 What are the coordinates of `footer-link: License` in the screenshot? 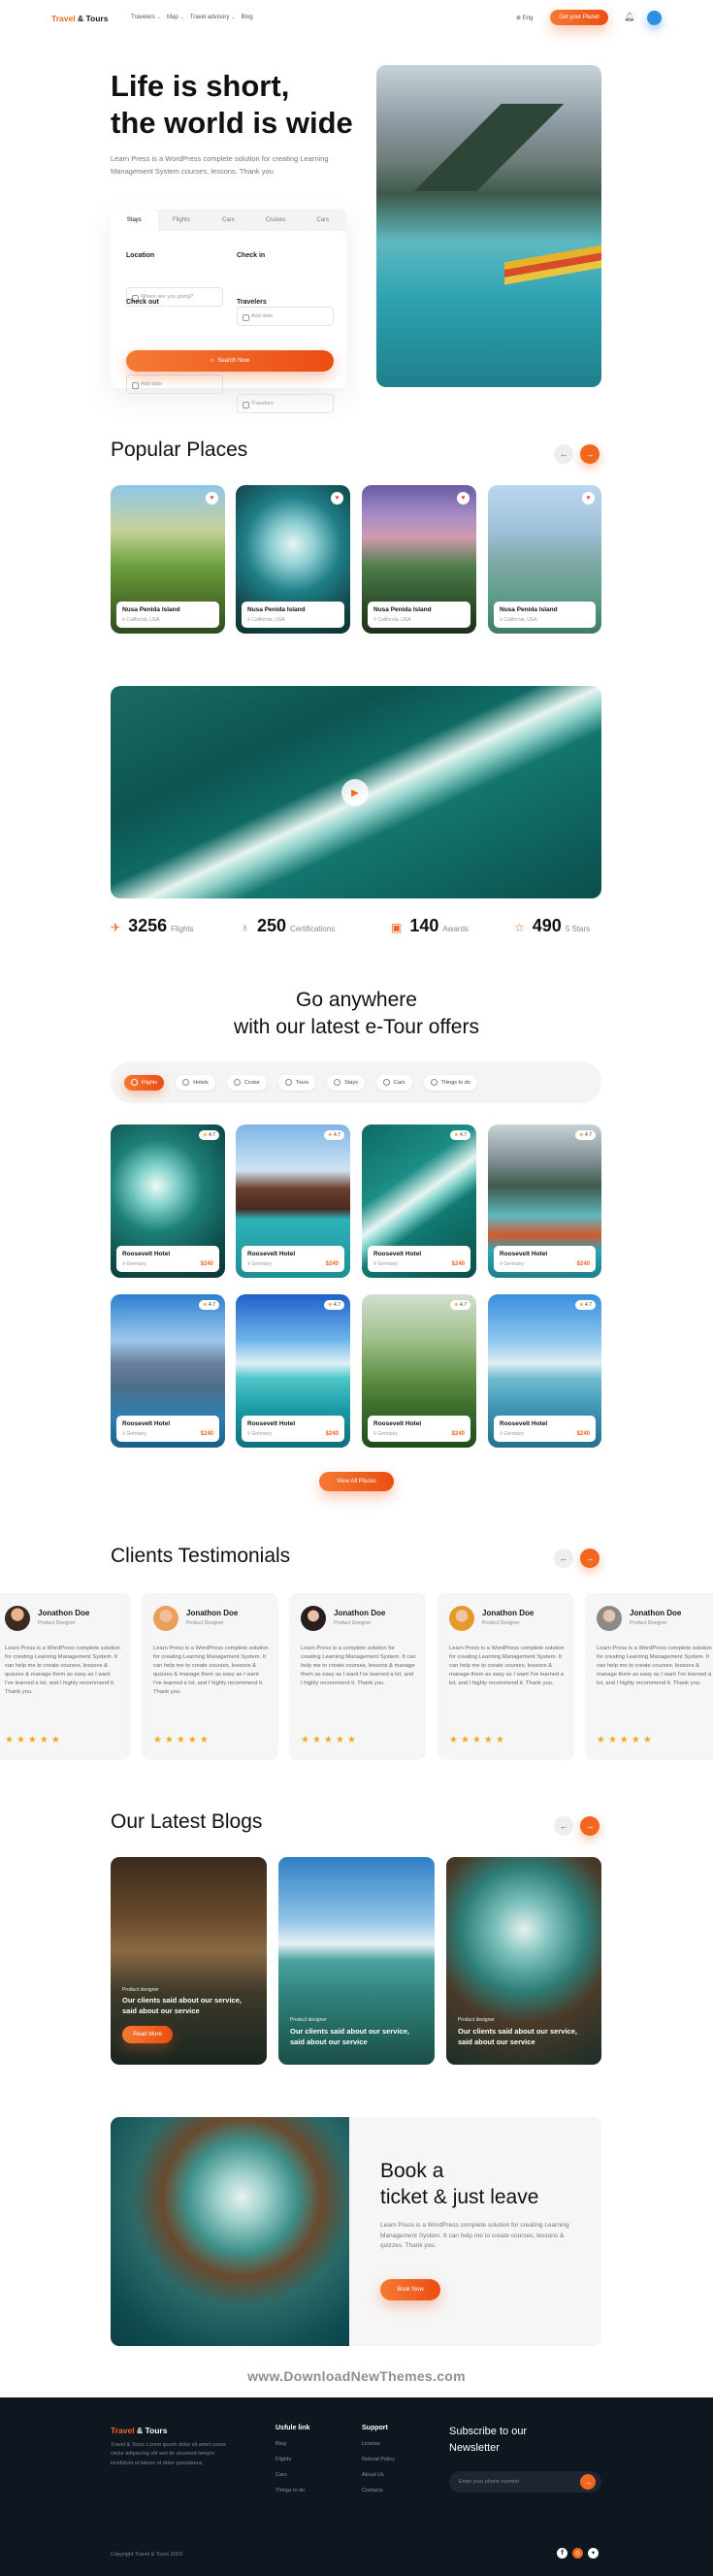 It's located at (378, 2444).